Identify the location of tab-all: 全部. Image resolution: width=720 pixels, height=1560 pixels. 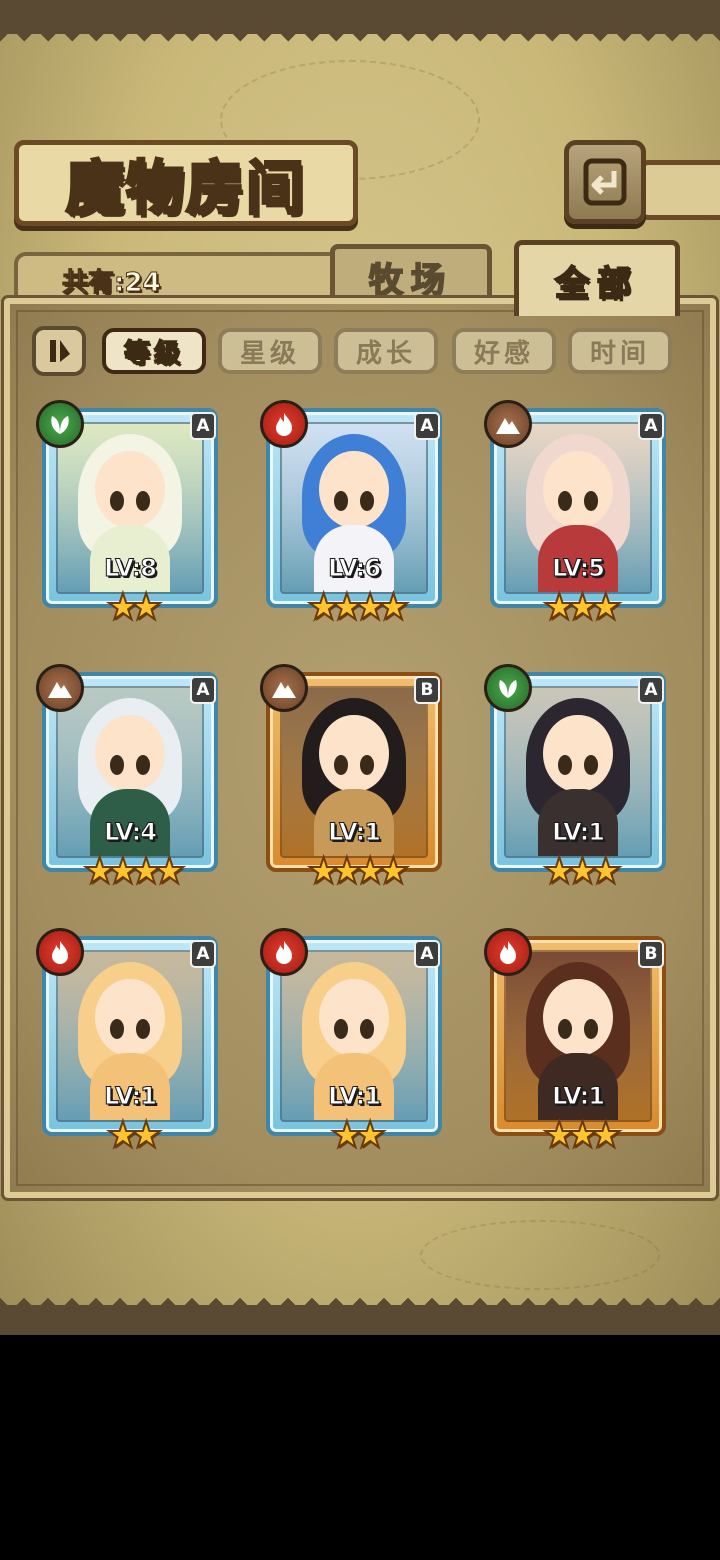
(597, 278).